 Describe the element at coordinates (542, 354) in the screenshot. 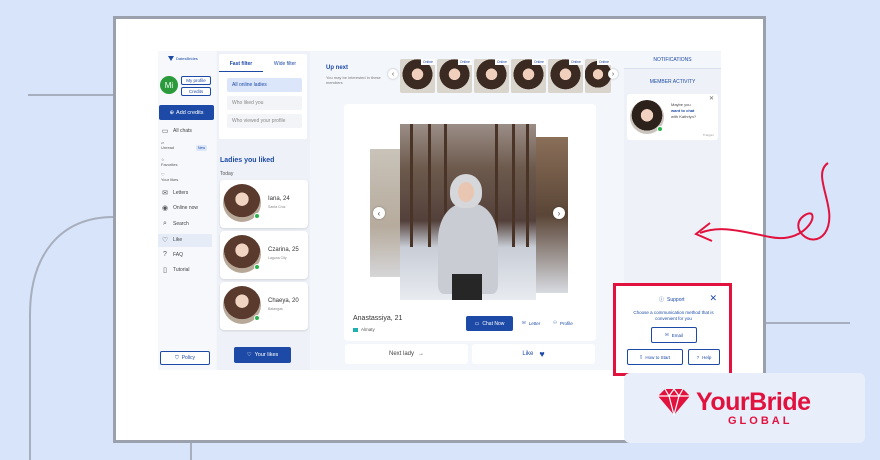

I see `heart-icon: ♥` at that location.